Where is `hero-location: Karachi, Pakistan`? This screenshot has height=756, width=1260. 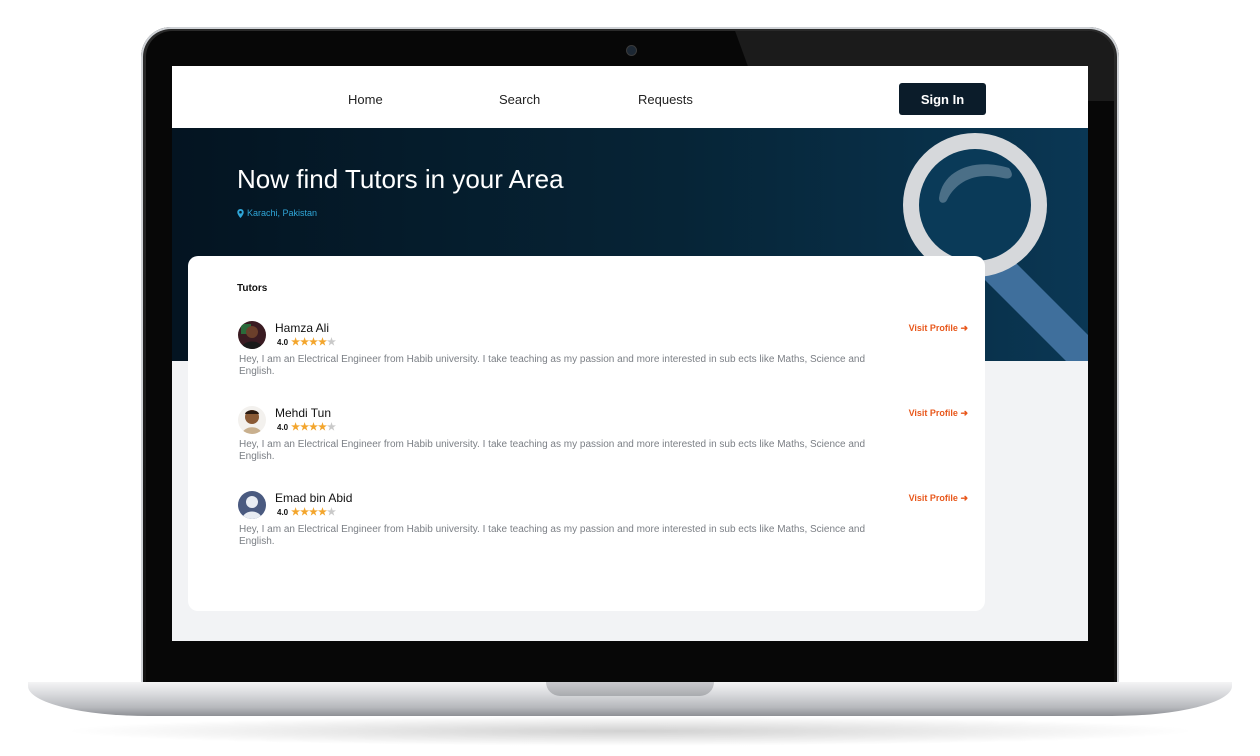 hero-location: Karachi, Pakistan is located at coordinates (277, 213).